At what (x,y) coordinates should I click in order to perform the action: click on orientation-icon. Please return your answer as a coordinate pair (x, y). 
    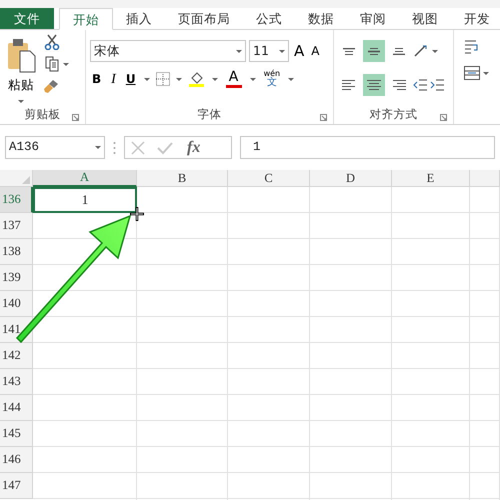
    Looking at the image, I should click on (421, 51).